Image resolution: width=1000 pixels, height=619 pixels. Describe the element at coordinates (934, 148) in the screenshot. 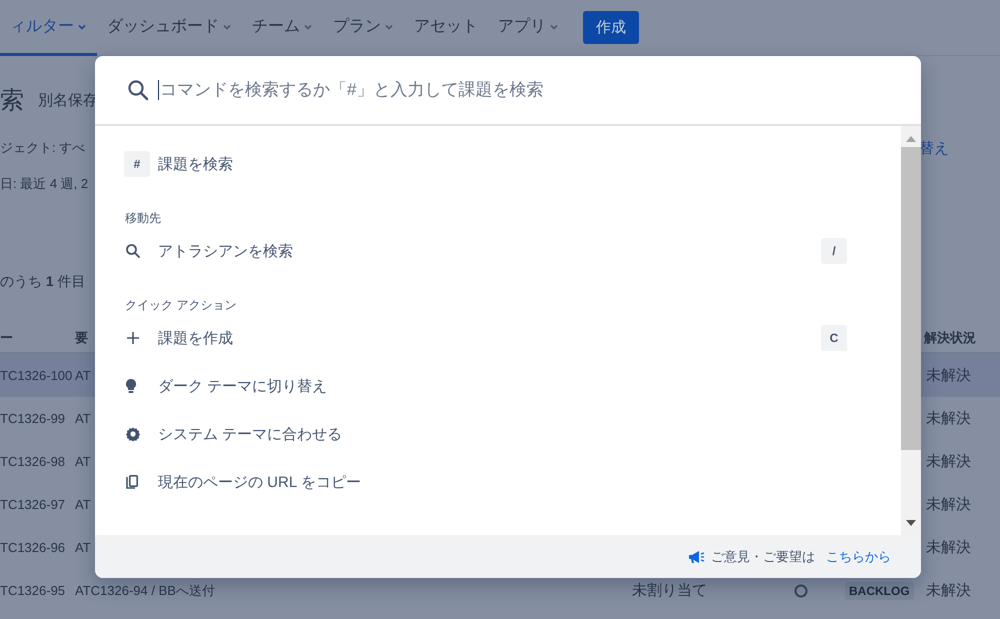

I see `switch-link: 替え` at that location.